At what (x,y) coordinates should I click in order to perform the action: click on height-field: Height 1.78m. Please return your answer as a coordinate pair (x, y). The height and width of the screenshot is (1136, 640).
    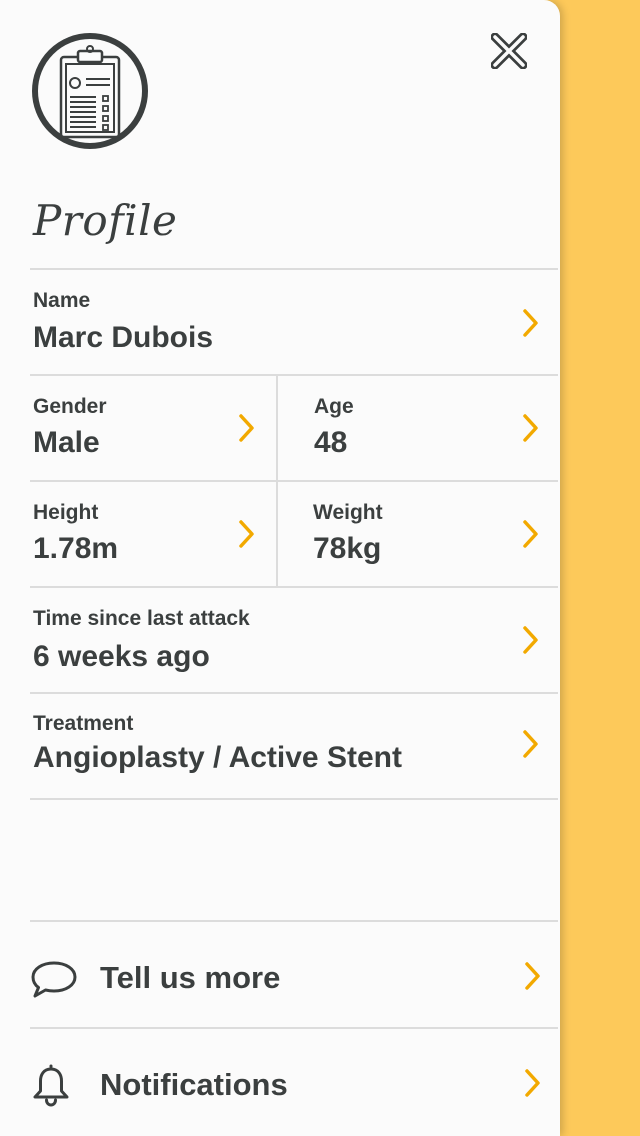
    Looking at the image, I should click on (154, 534).